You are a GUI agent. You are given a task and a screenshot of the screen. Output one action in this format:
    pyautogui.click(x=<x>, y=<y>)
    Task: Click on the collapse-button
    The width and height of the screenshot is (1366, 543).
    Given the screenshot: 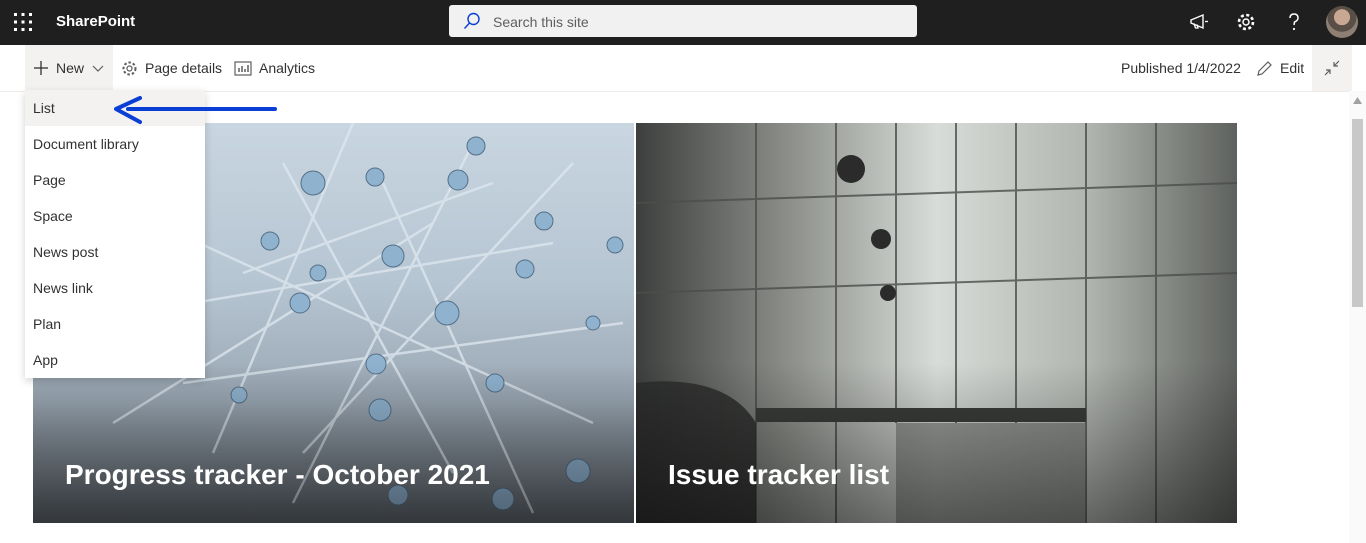 What is the action you would take?
    pyautogui.click(x=1332, y=68)
    